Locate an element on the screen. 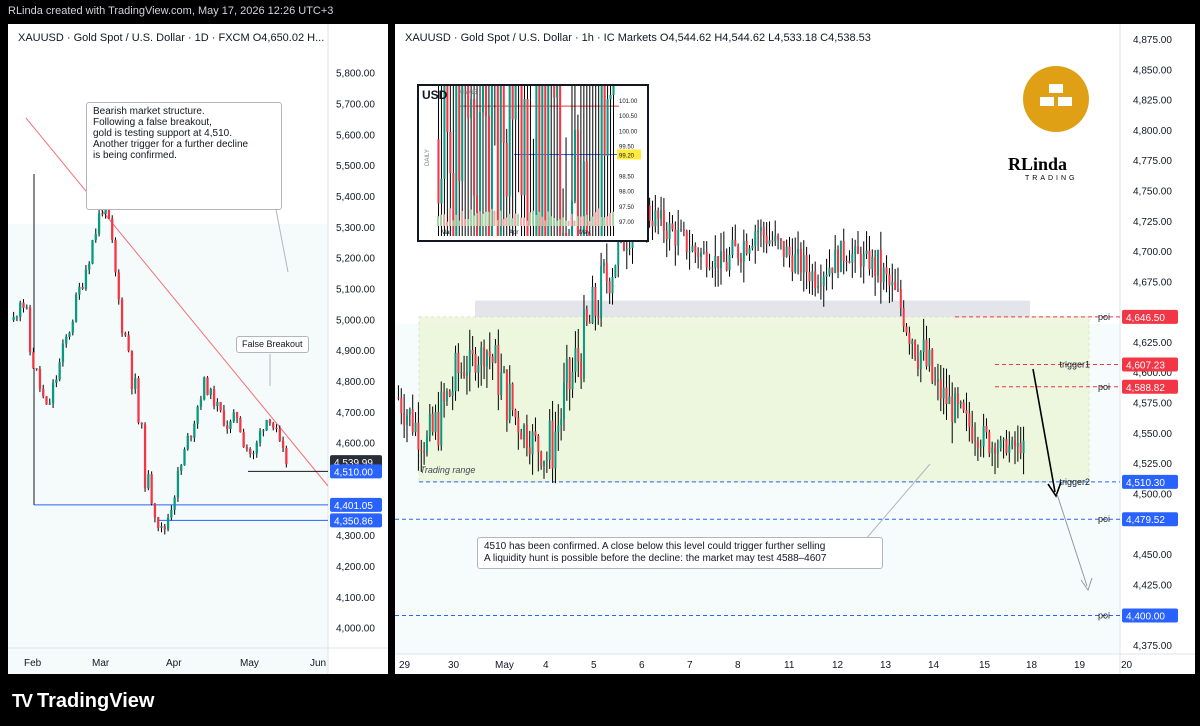 This screenshot has height=726, width=1200. time-axis-label: 18 is located at coordinates (1032, 665).